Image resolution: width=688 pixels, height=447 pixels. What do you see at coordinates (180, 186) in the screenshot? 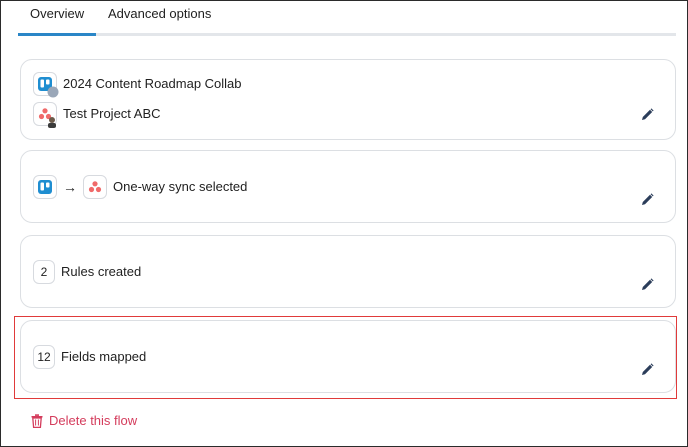
I see `sync-direction-label: One-way sync selected` at bounding box center [180, 186].